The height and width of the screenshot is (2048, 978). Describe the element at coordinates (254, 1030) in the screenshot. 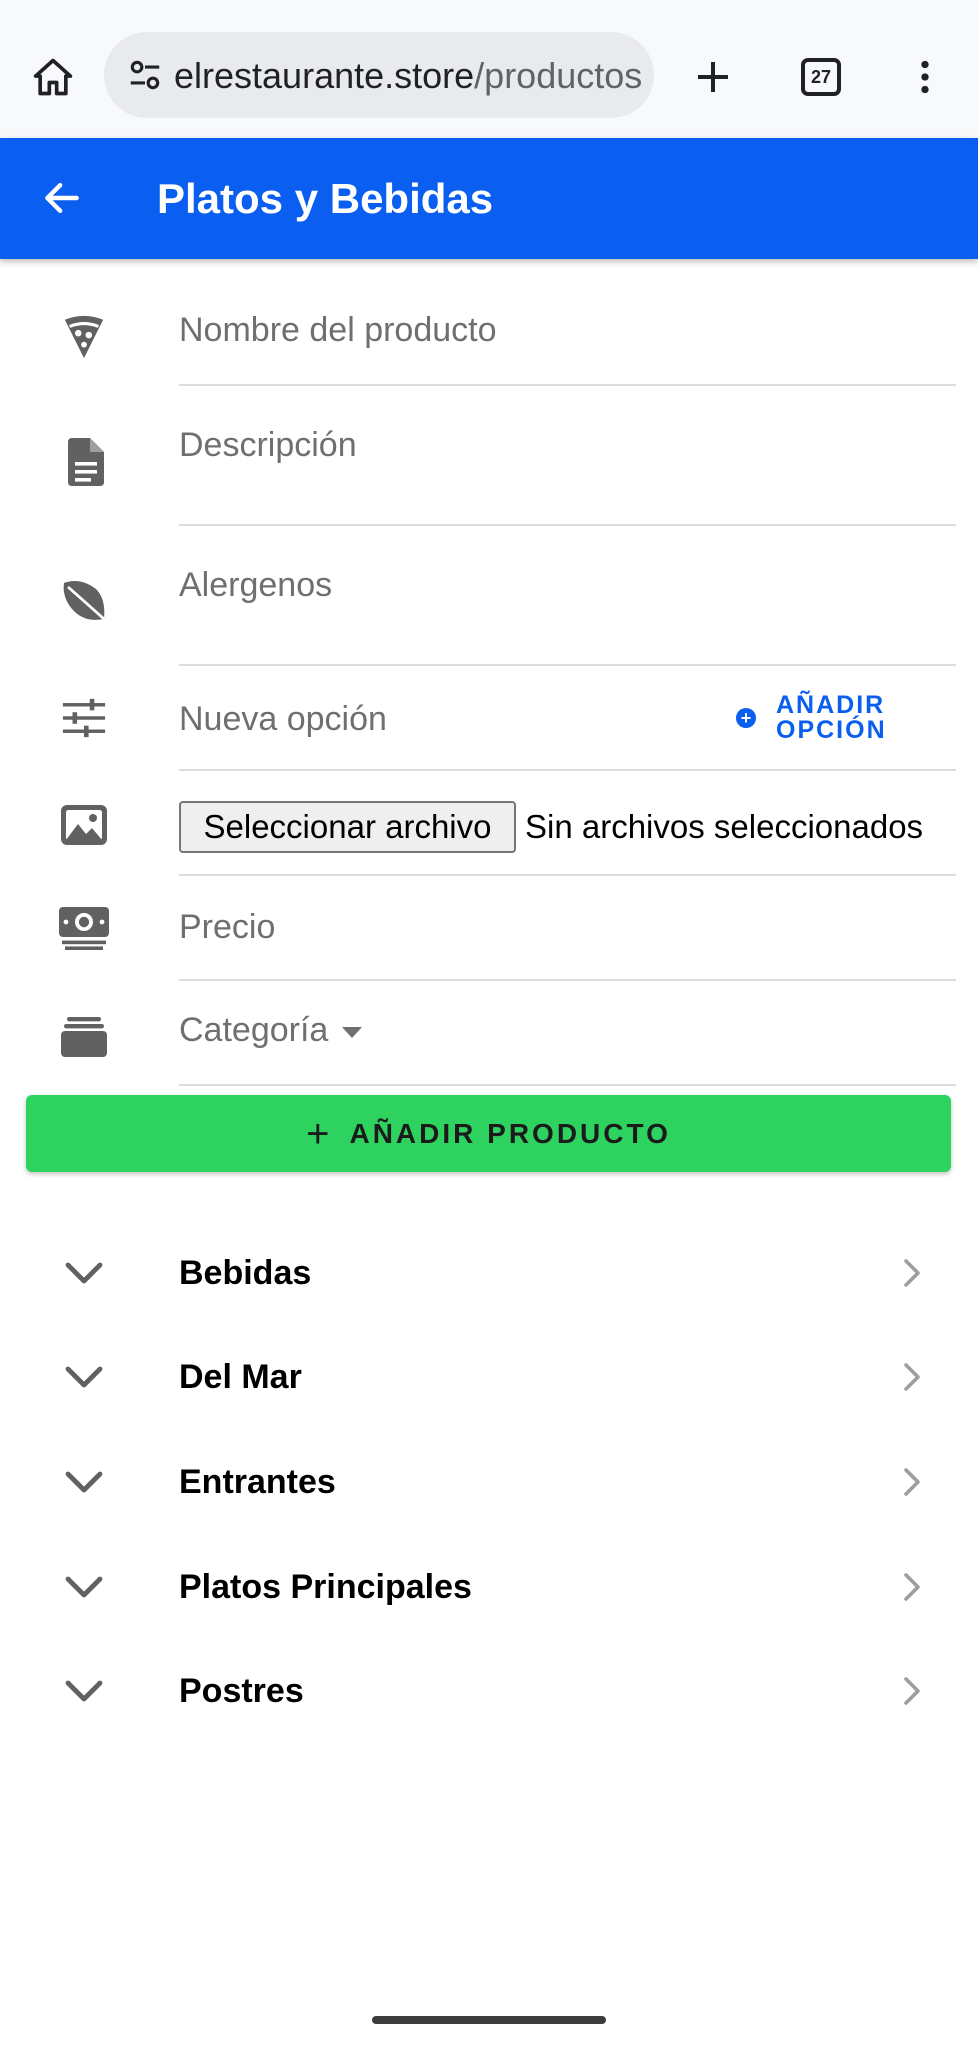

I see `category-placeholder: Categoría` at that location.